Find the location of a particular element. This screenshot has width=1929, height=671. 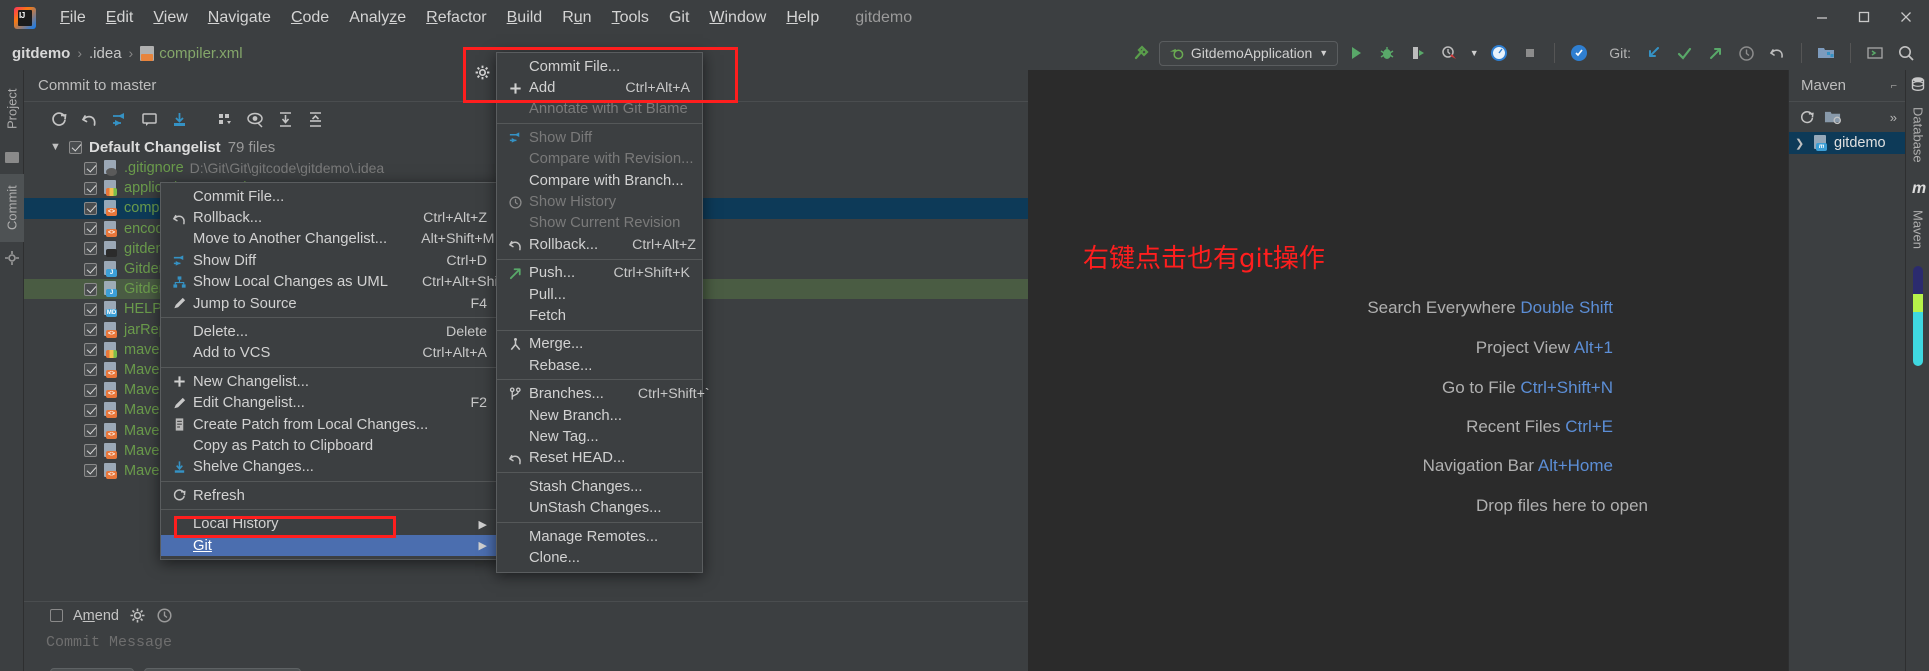

breadcrumb-project: gitdemo is located at coordinates (41, 53).